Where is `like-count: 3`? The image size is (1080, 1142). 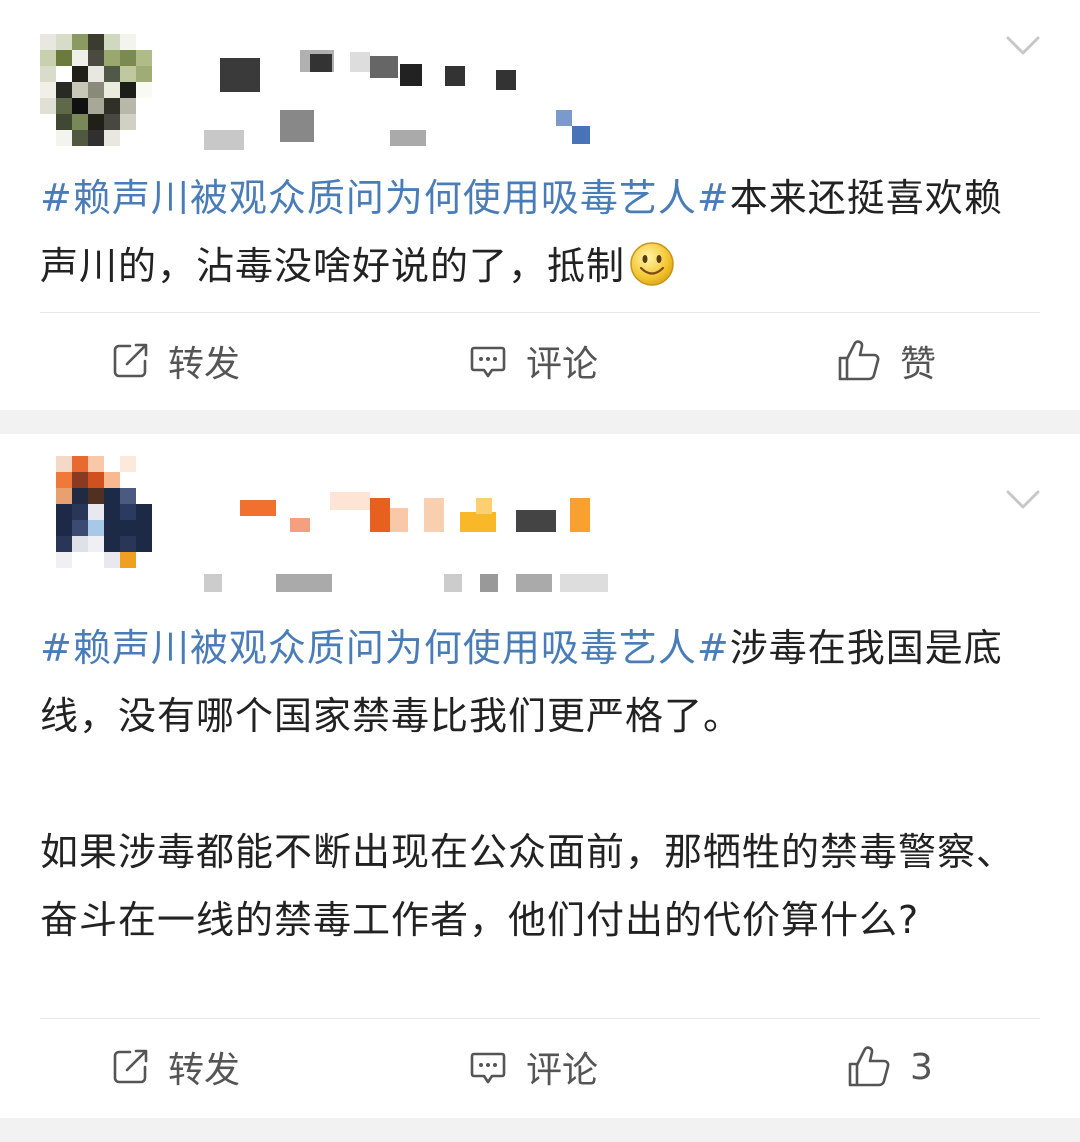
like-count: 3 is located at coordinates (921, 1067).